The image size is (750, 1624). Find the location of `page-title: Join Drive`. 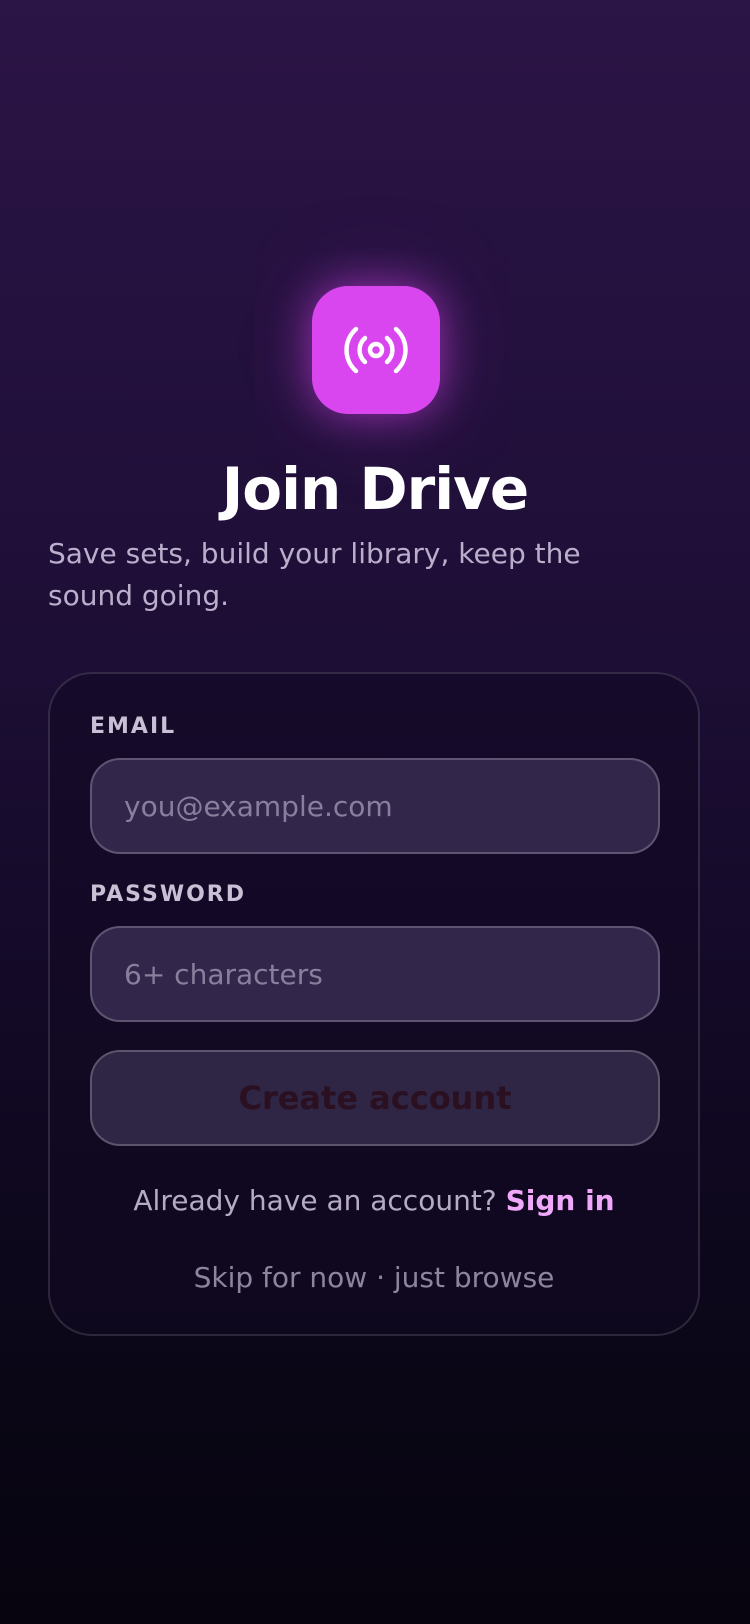

page-title: Join Drive is located at coordinates (375, 489).